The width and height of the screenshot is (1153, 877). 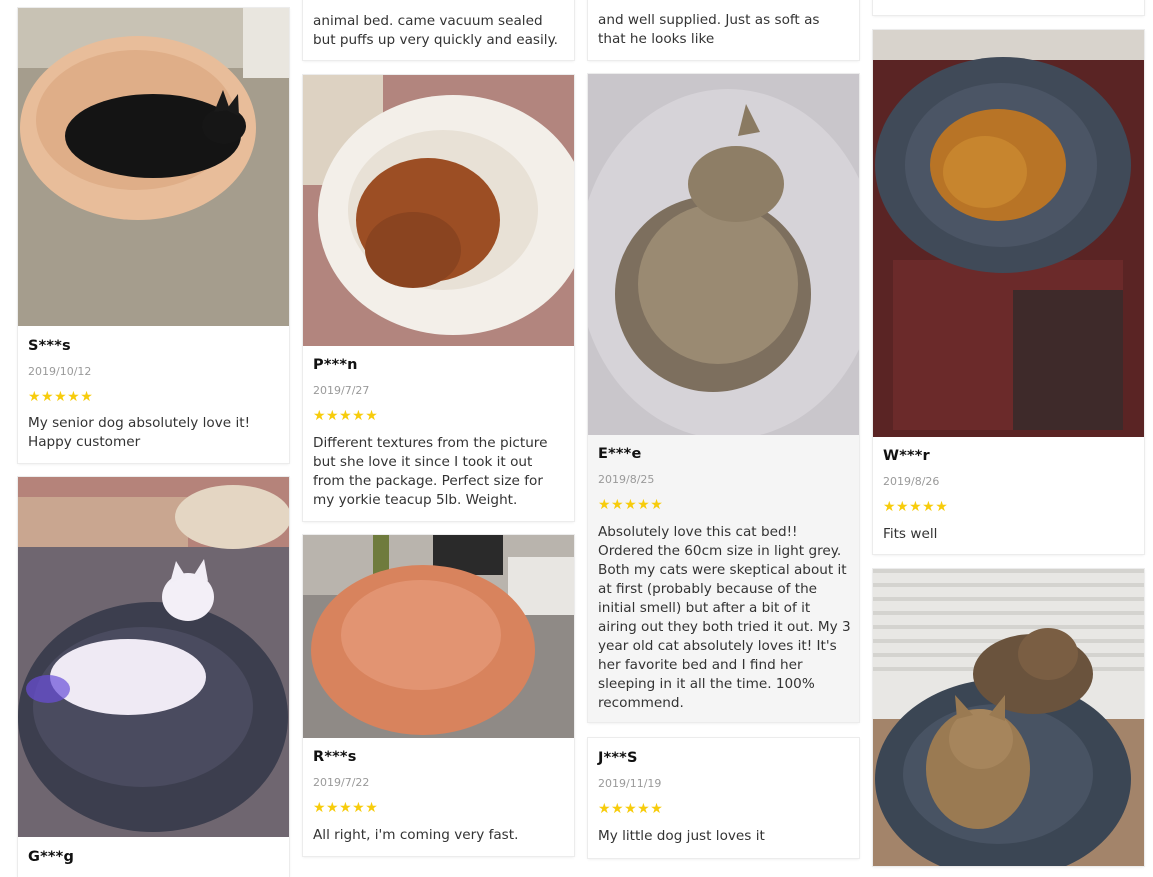 I want to click on reviewer-name: E***e, so click(x=620, y=454).